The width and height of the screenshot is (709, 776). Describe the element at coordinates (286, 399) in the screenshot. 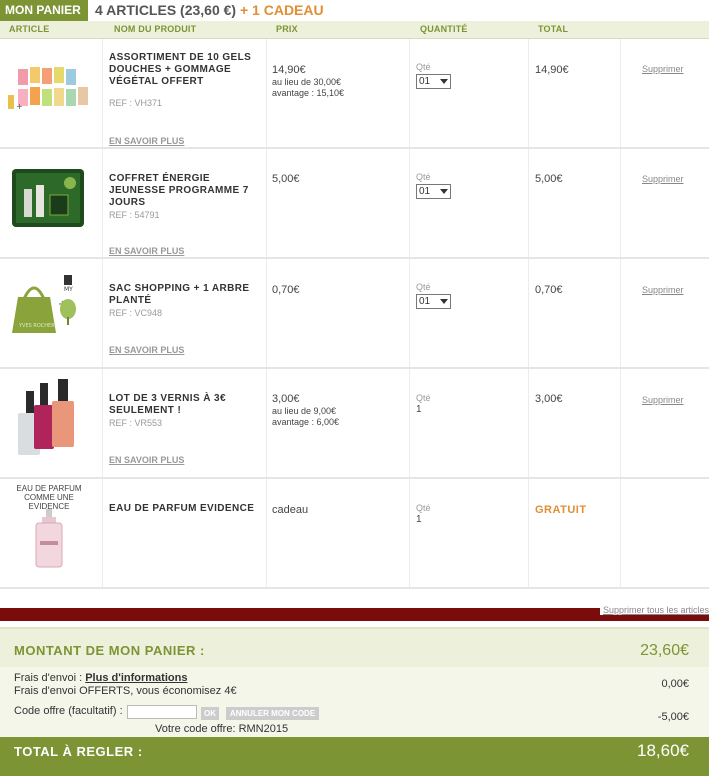

I see `price: 3,00€` at that location.